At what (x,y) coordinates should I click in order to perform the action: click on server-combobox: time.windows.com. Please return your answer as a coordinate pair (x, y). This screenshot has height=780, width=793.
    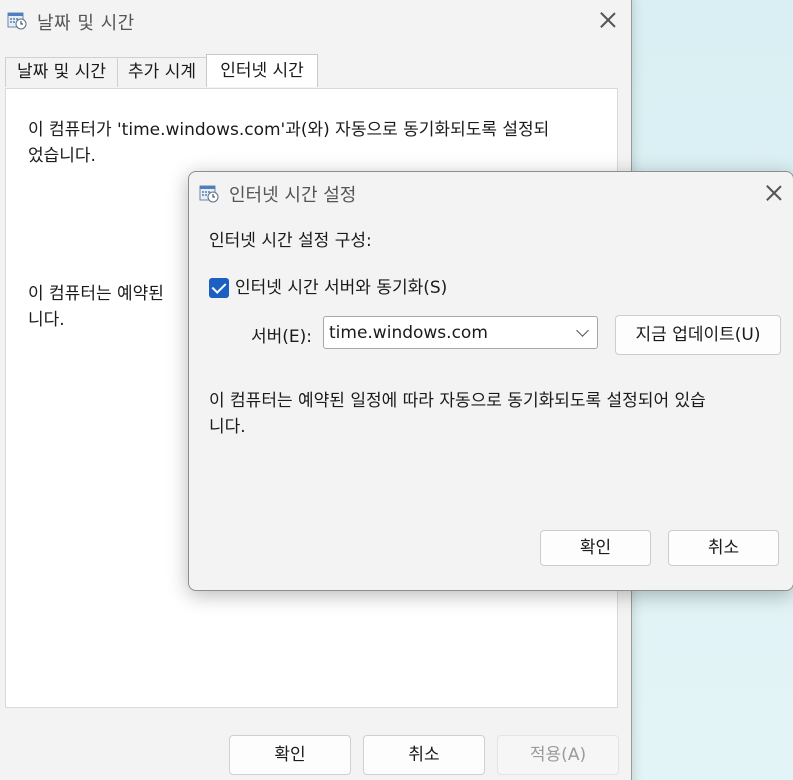
    Looking at the image, I should click on (460, 332).